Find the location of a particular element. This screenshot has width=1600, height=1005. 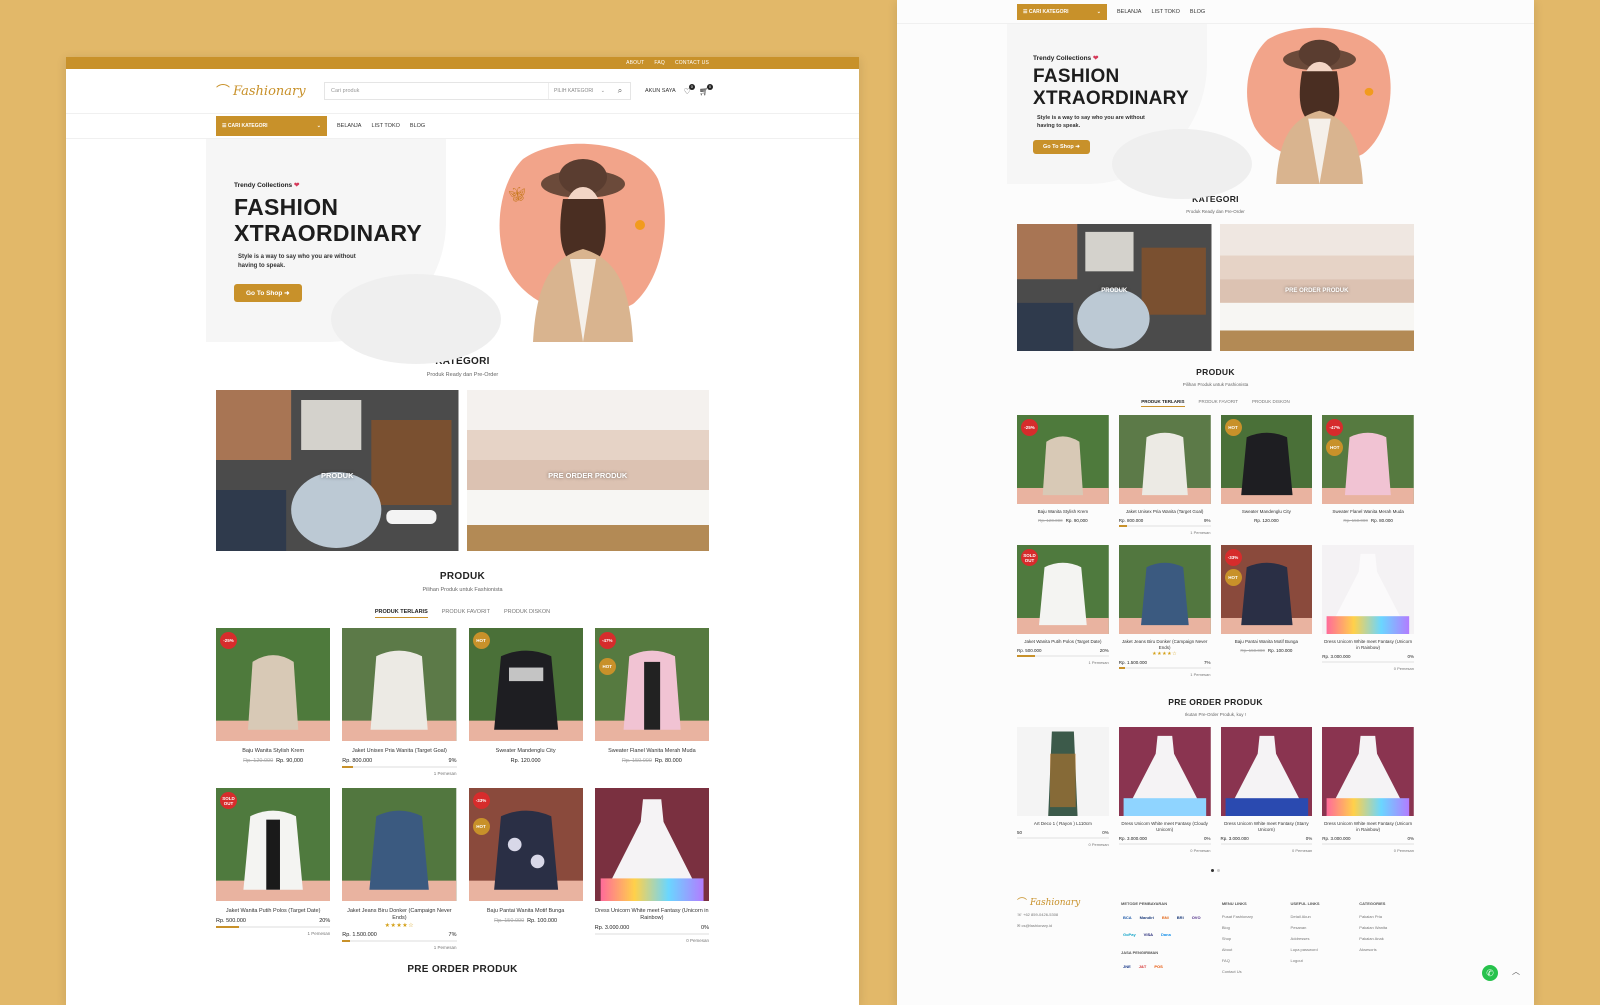

email-text: cs@fashionary.id is located at coordinates (1036, 925).